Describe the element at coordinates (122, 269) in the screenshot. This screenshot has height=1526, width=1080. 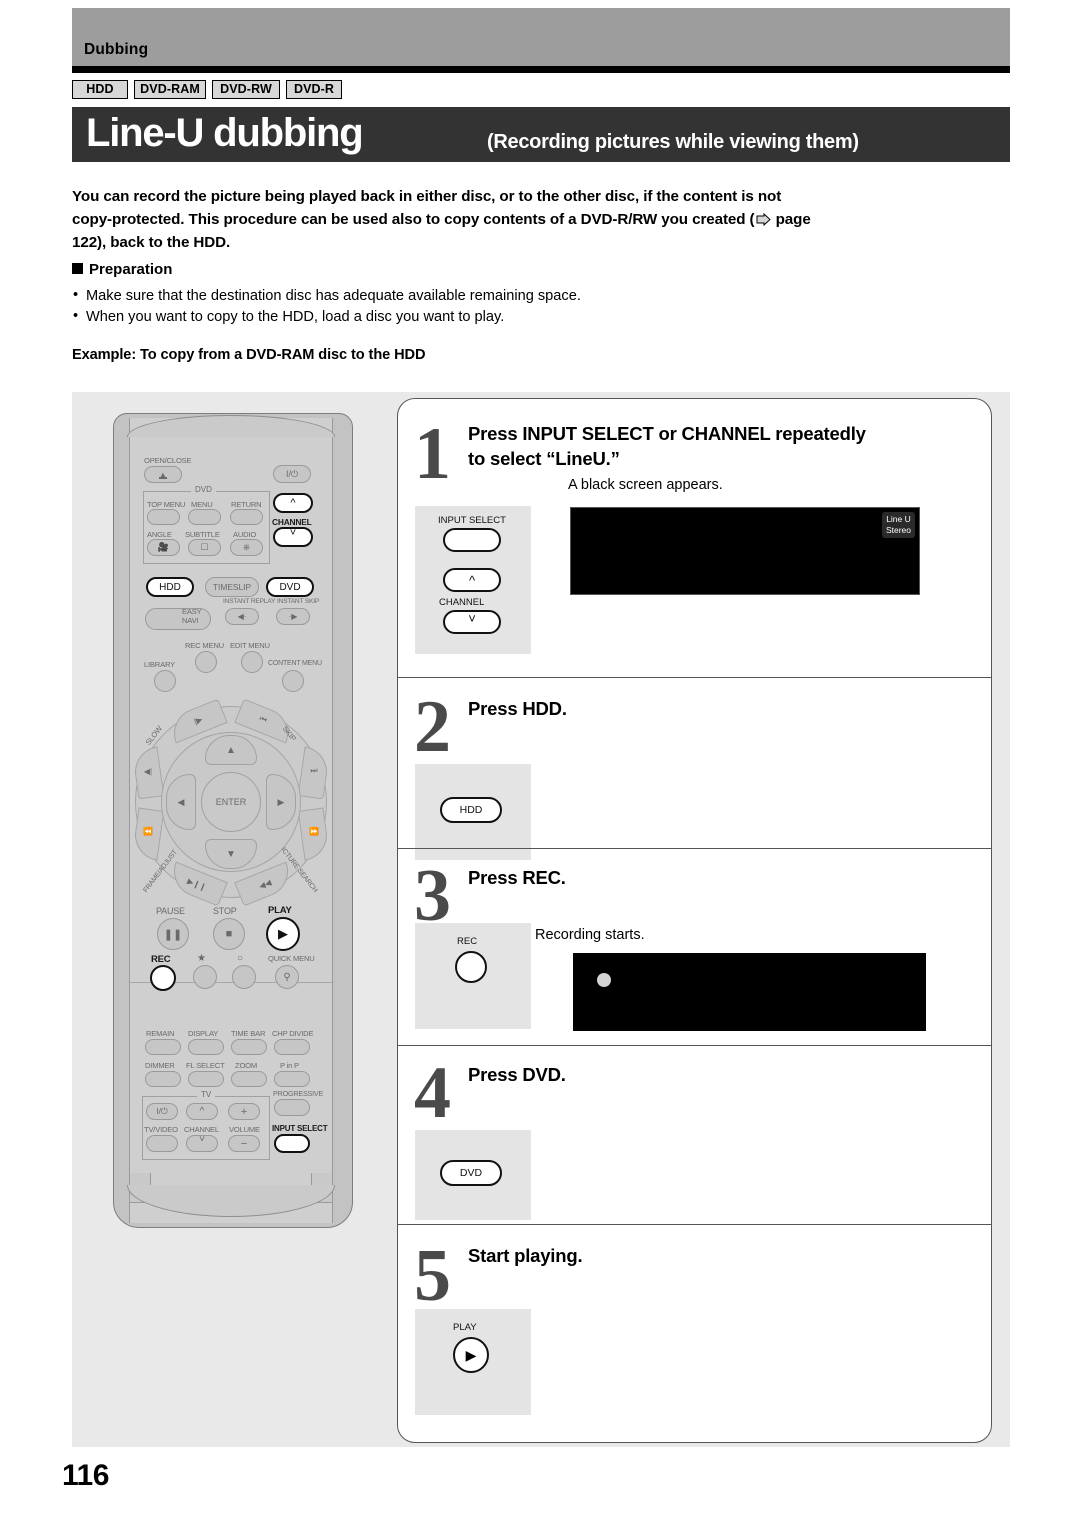
I see `preparation-heading: Preparation` at that location.